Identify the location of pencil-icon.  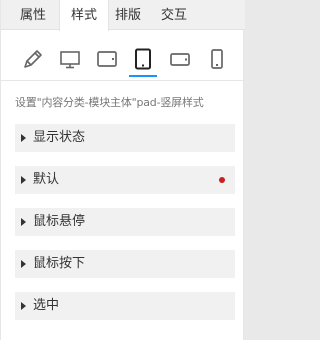
(33, 59).